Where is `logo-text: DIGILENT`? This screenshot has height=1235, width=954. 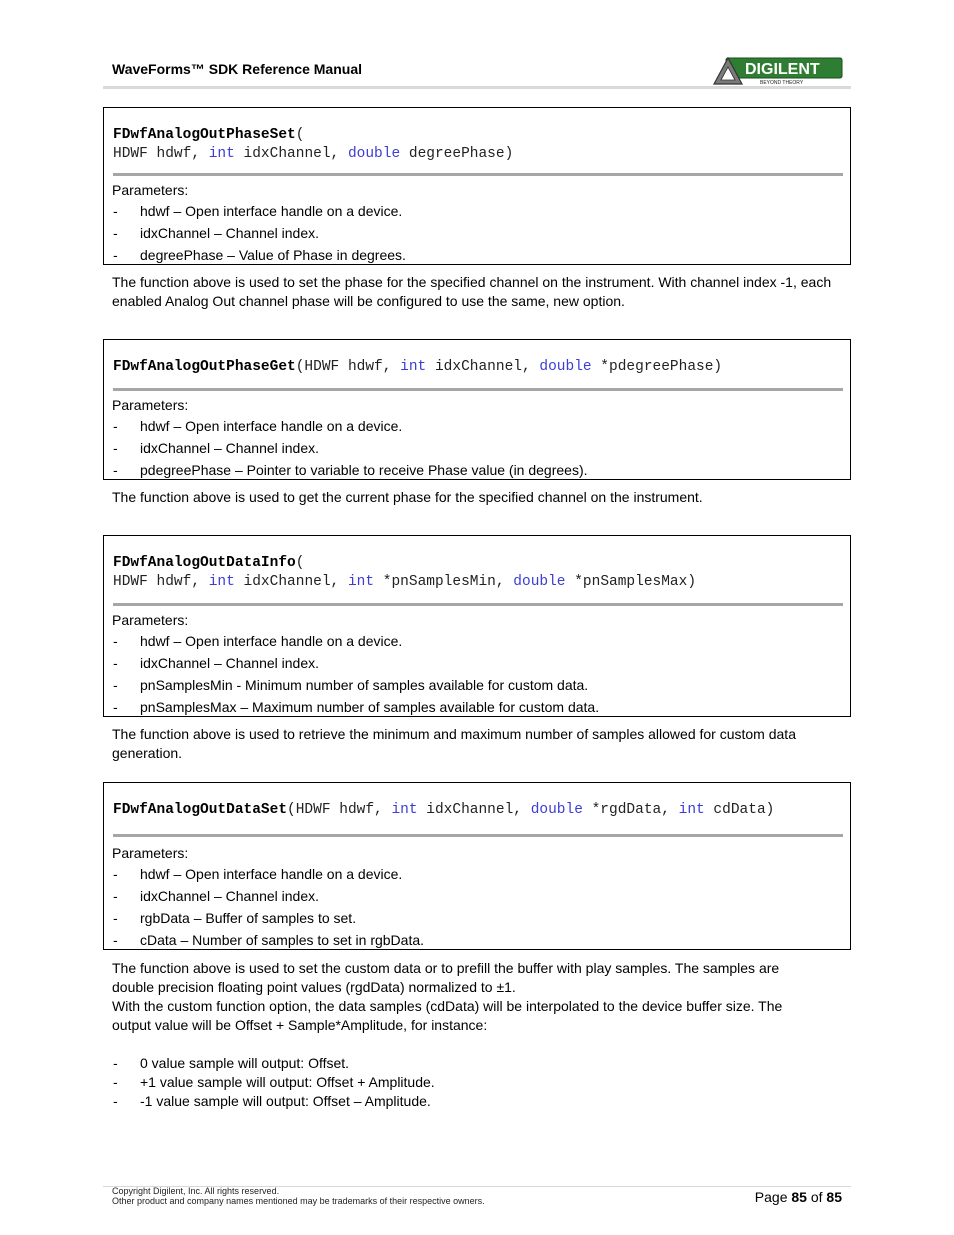 logo-text: DIGILENT is located at coordinates (782, 69).